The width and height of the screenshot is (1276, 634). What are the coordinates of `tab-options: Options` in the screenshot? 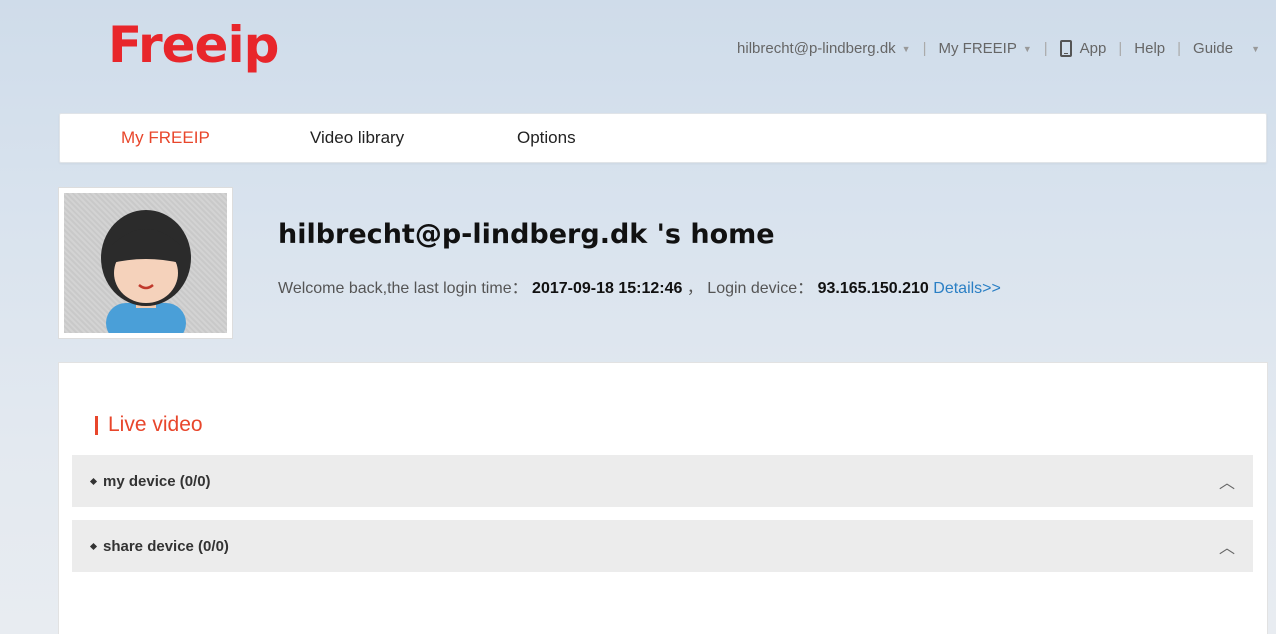 It's located at (546, 138).